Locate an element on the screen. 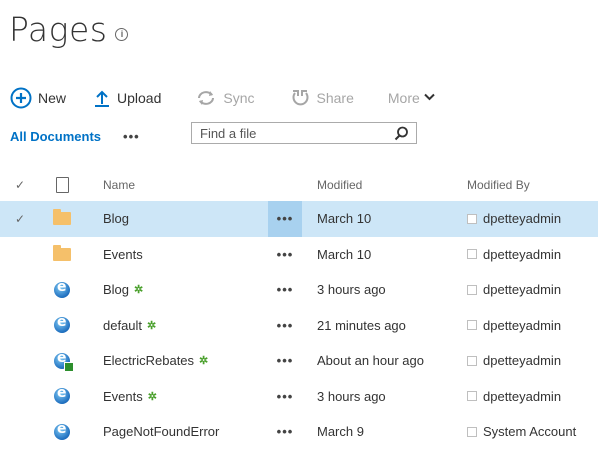 The height and width of the screenshot is (450, 598). table-row: default ✲ ••• 21 minutes ago dpetteyadmin is located at coordinates (299, 326).